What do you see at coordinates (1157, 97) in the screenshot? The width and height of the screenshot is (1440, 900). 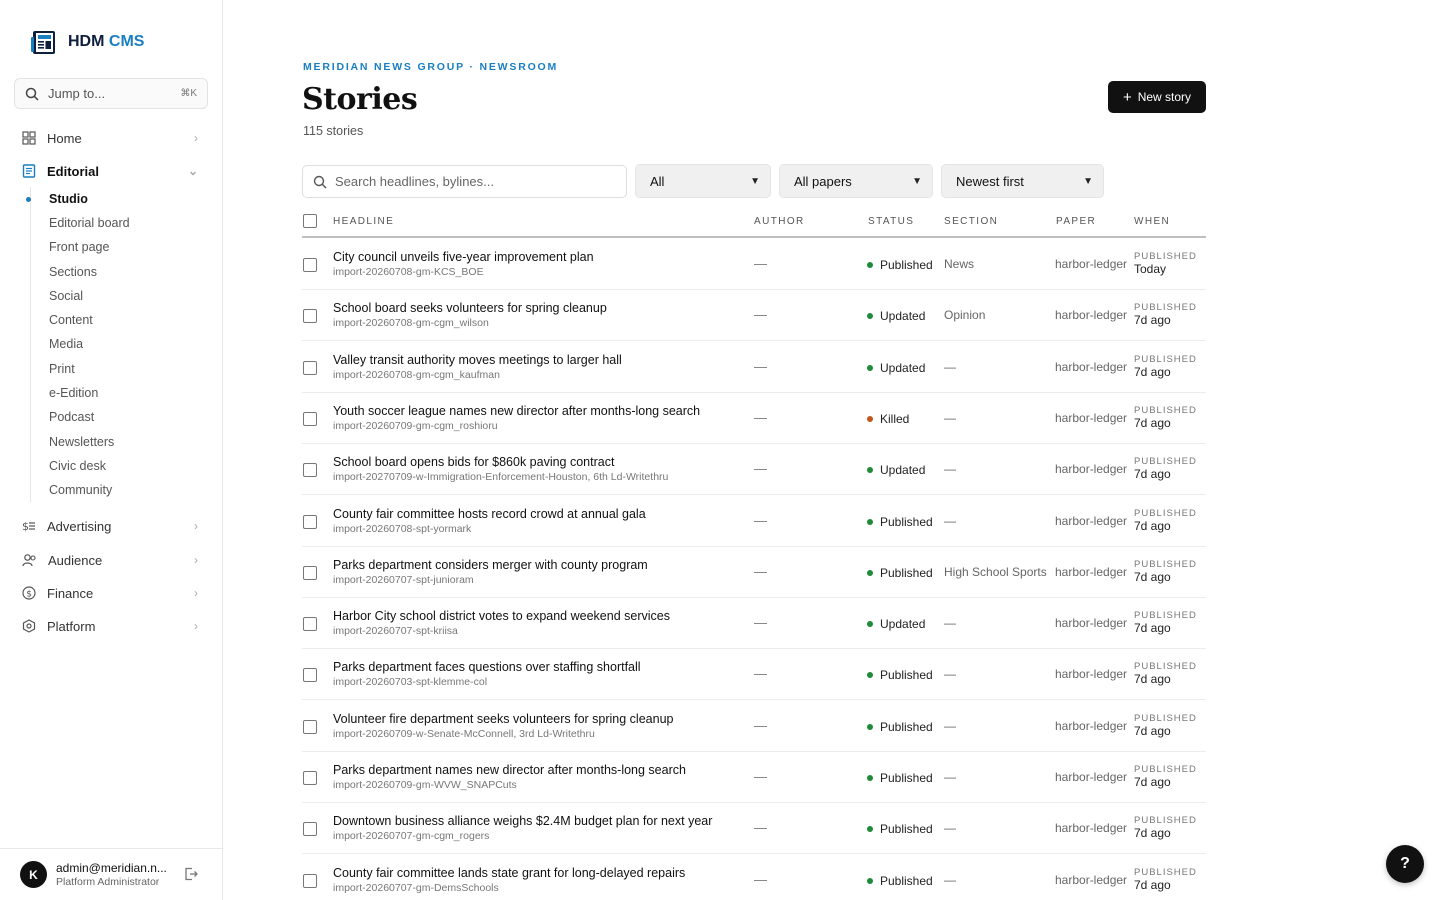 I see `new-story-button: + New story` at bounding box center [1157, 97].